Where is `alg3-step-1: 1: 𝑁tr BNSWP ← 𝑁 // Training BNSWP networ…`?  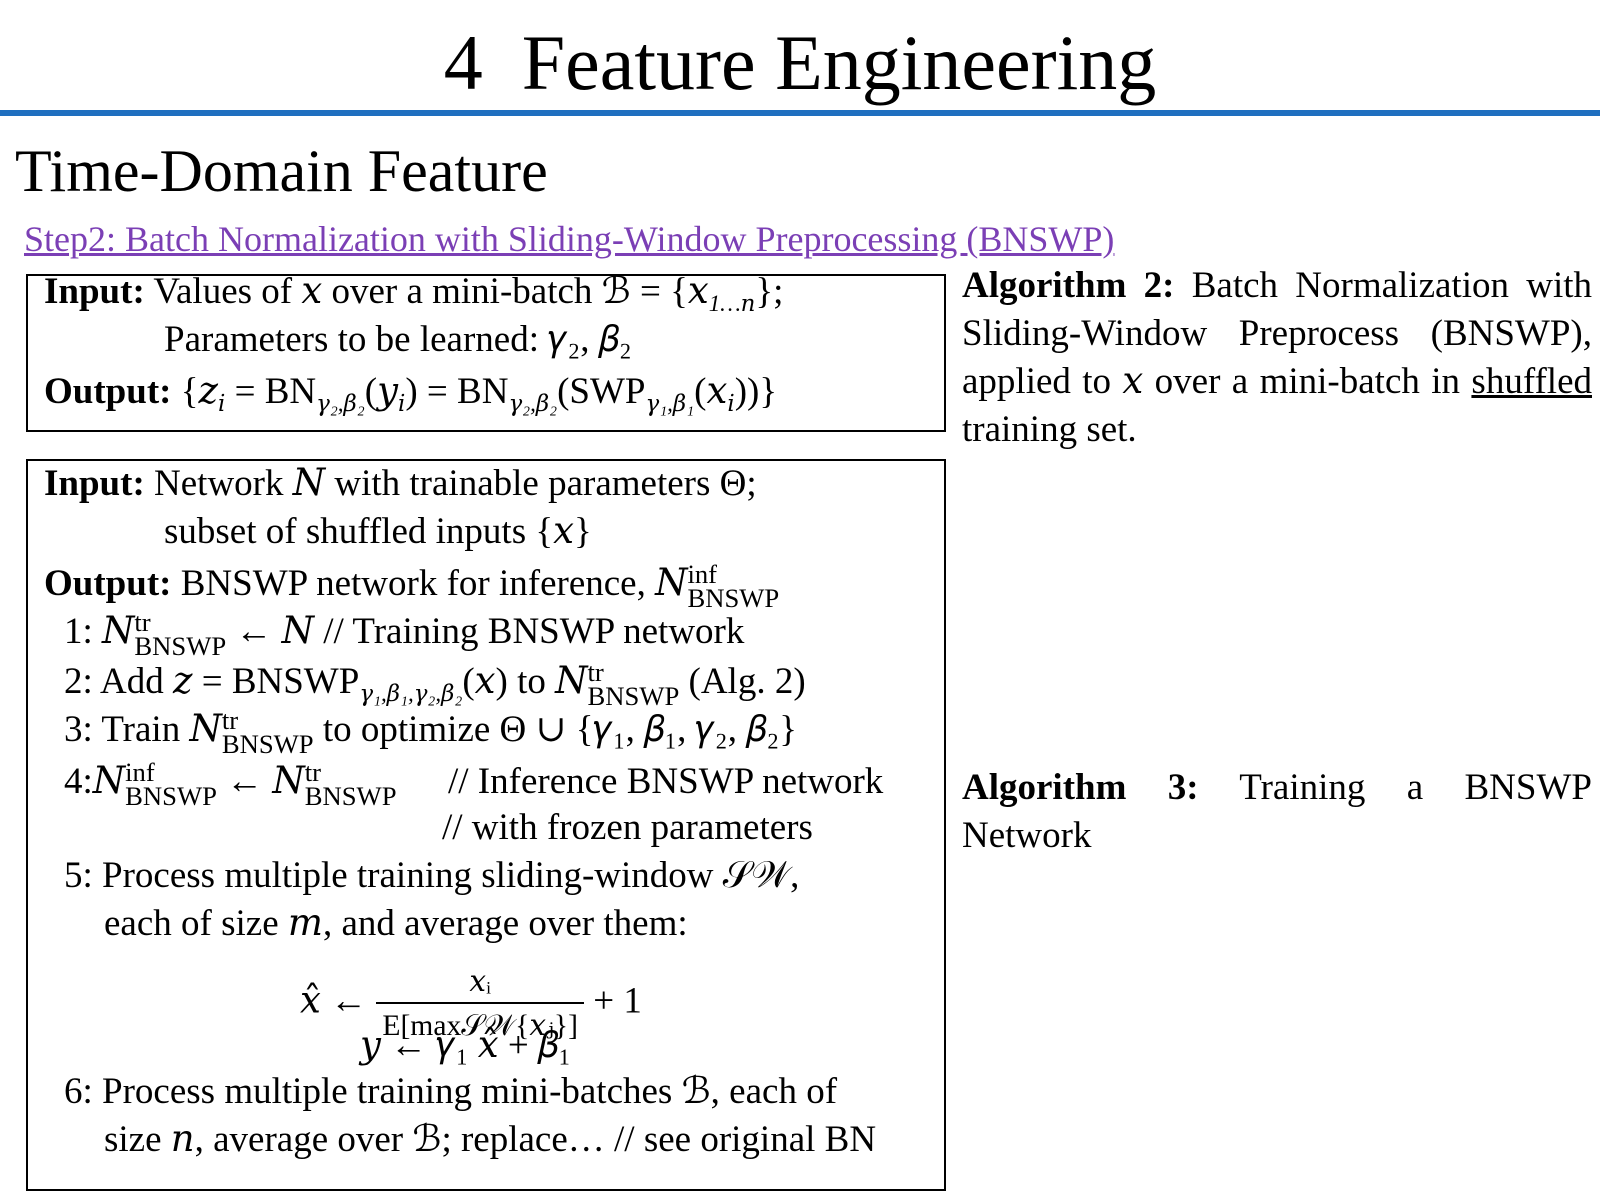 alg3-step-1: 1: 𝑁tr BNSWP ← 𝑁 // Training BNSWP networ… is located at coordinates (404, 635).